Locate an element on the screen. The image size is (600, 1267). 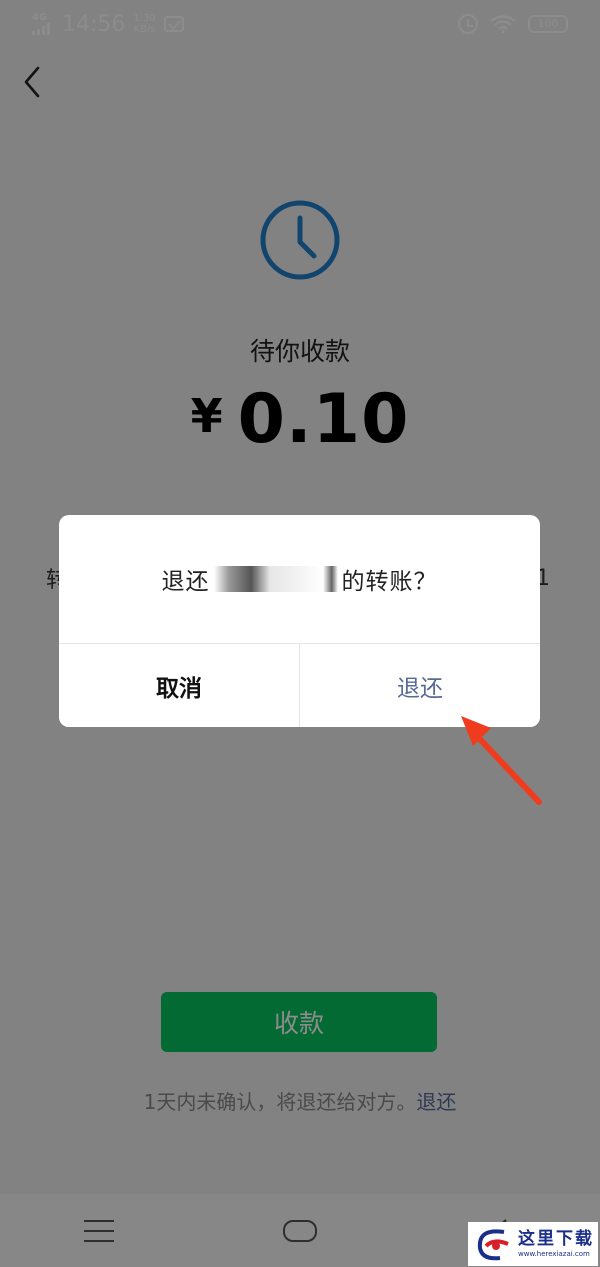
watermark: 这里下载 www.herexiazai.com is located at coordinates (533, 1244).